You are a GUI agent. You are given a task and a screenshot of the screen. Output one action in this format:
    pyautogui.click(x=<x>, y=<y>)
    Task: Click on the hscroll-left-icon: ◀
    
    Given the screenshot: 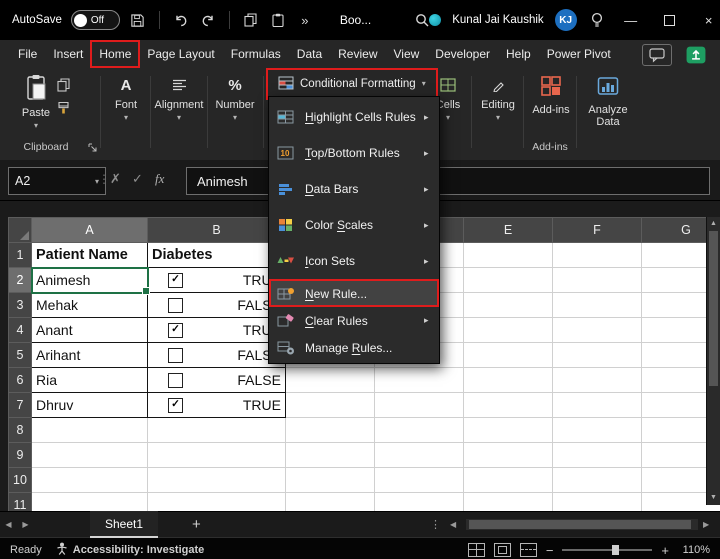 What is the action you would take?
    pyautogui.click(x=453, y=524)
    